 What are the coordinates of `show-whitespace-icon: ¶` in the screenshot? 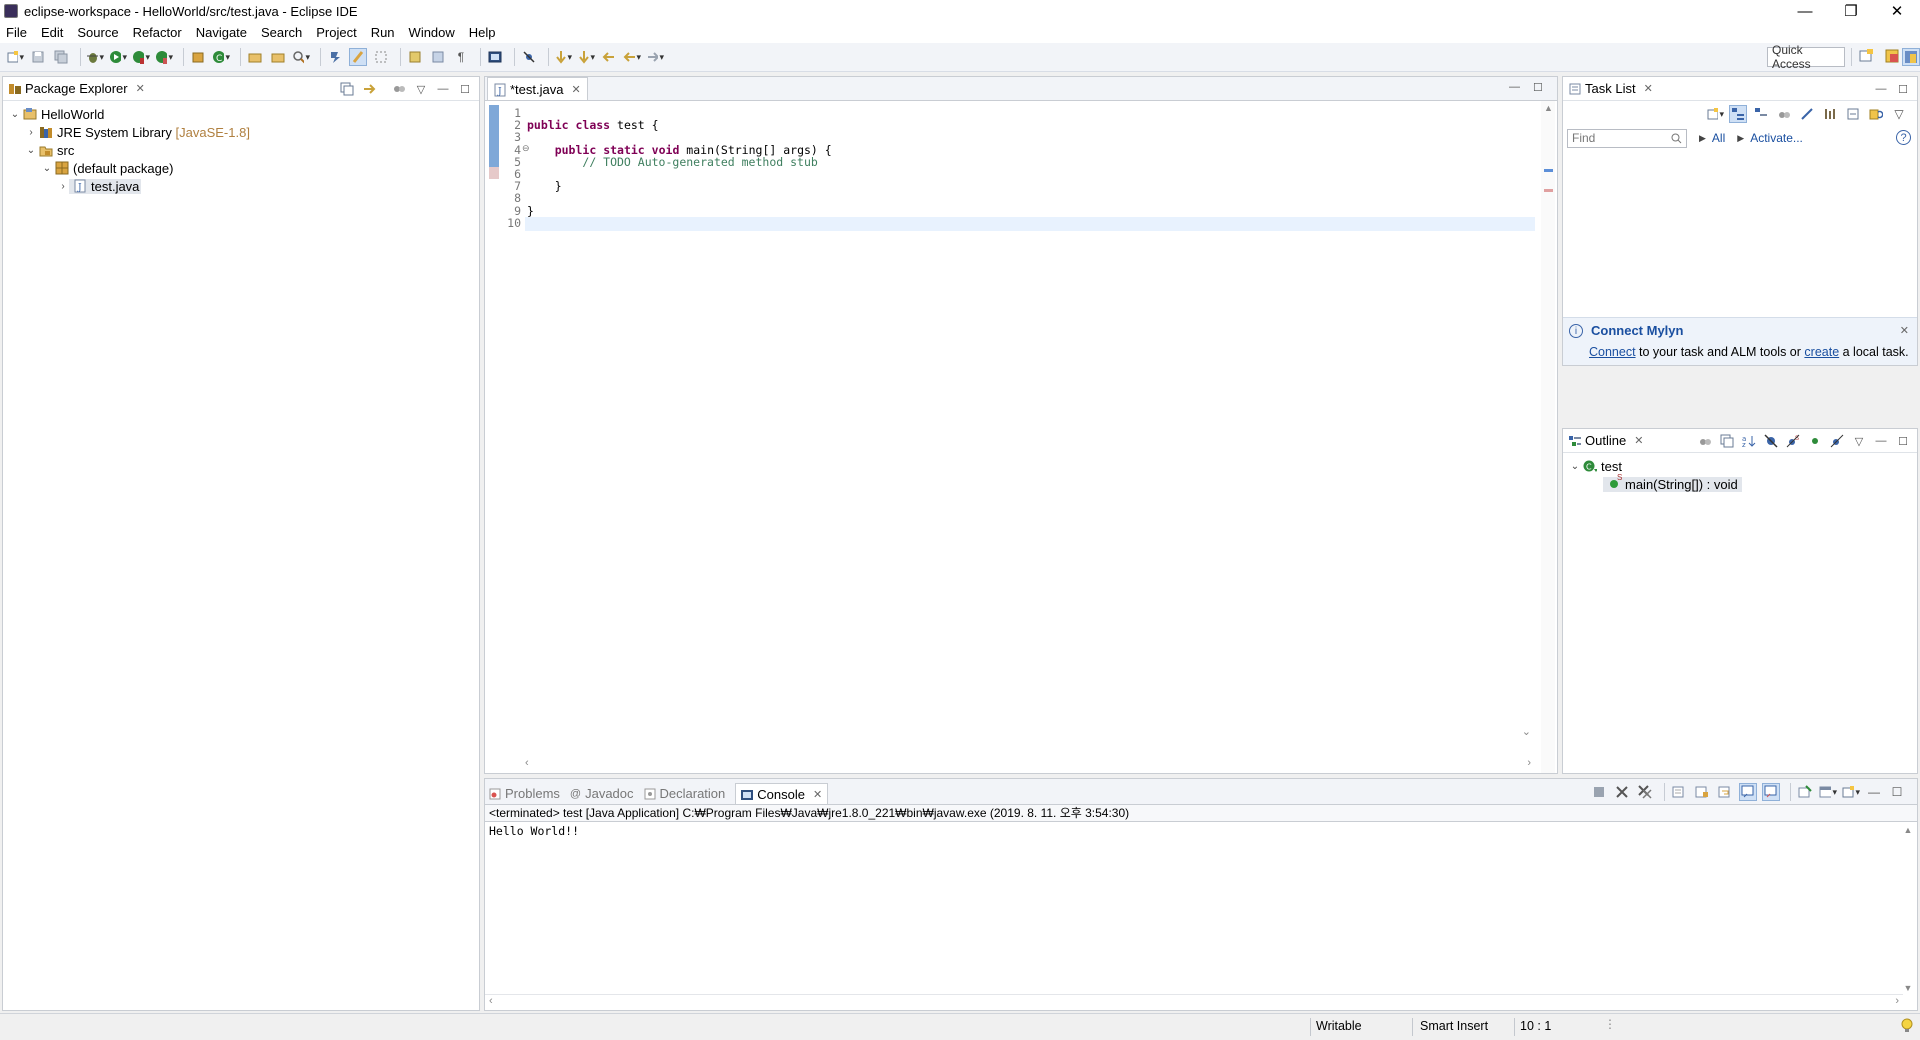 It's located at (461, 57).